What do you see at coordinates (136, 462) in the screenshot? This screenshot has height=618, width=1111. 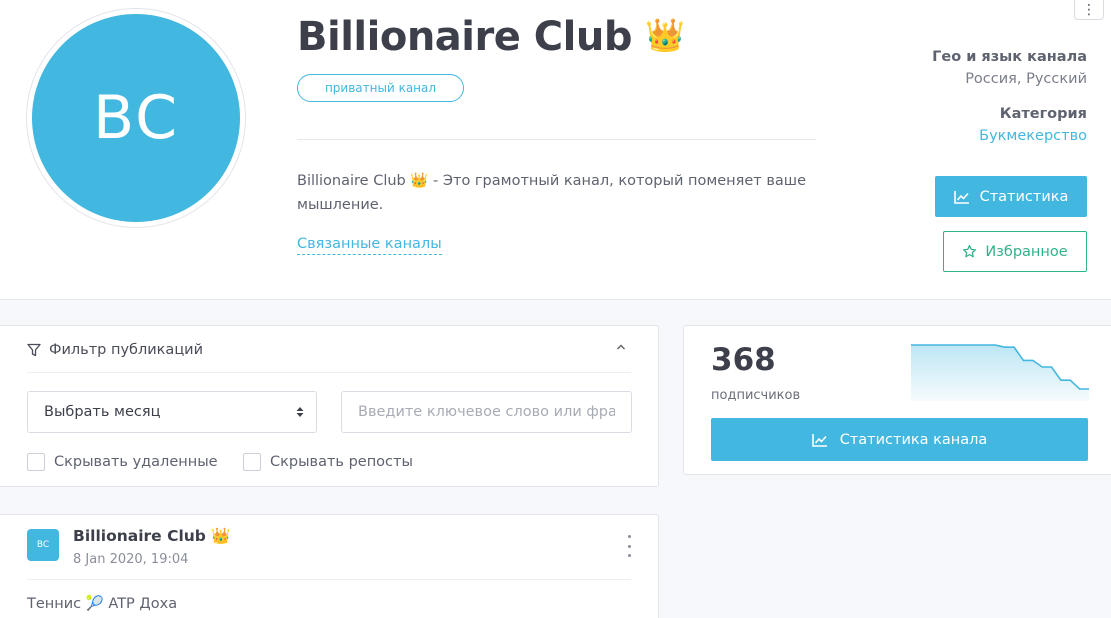 I see `hide-deleted-label: Скрывать удаленные` at bounding box center [136, 462].